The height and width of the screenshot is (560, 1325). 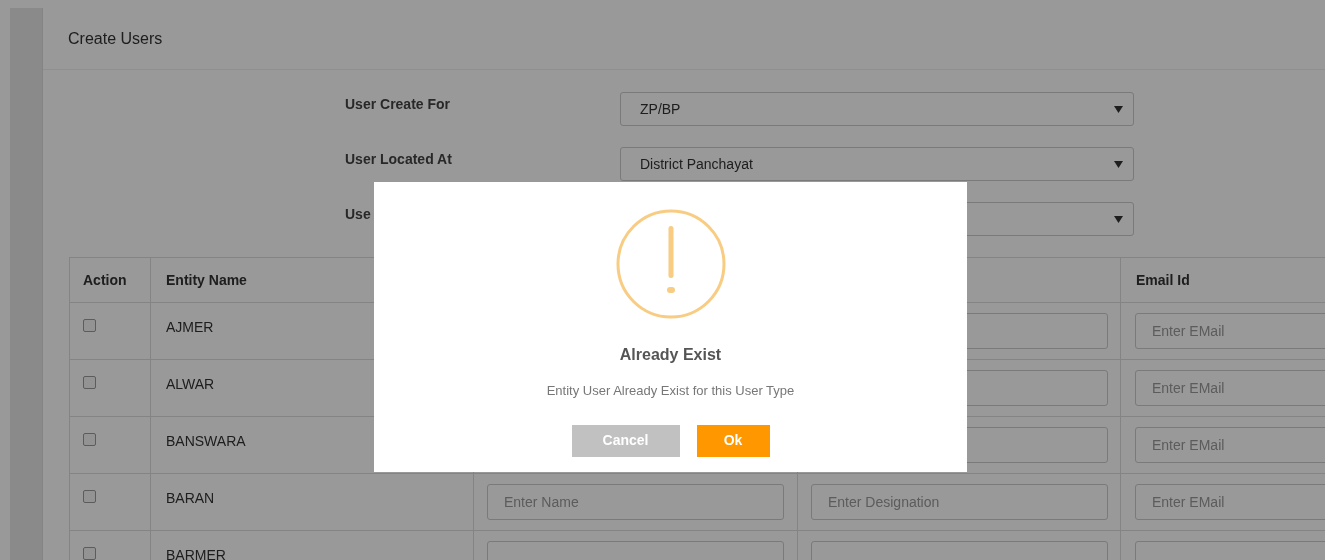 I want to click on select-value: ZP/BP, so click(x=660, y=109).